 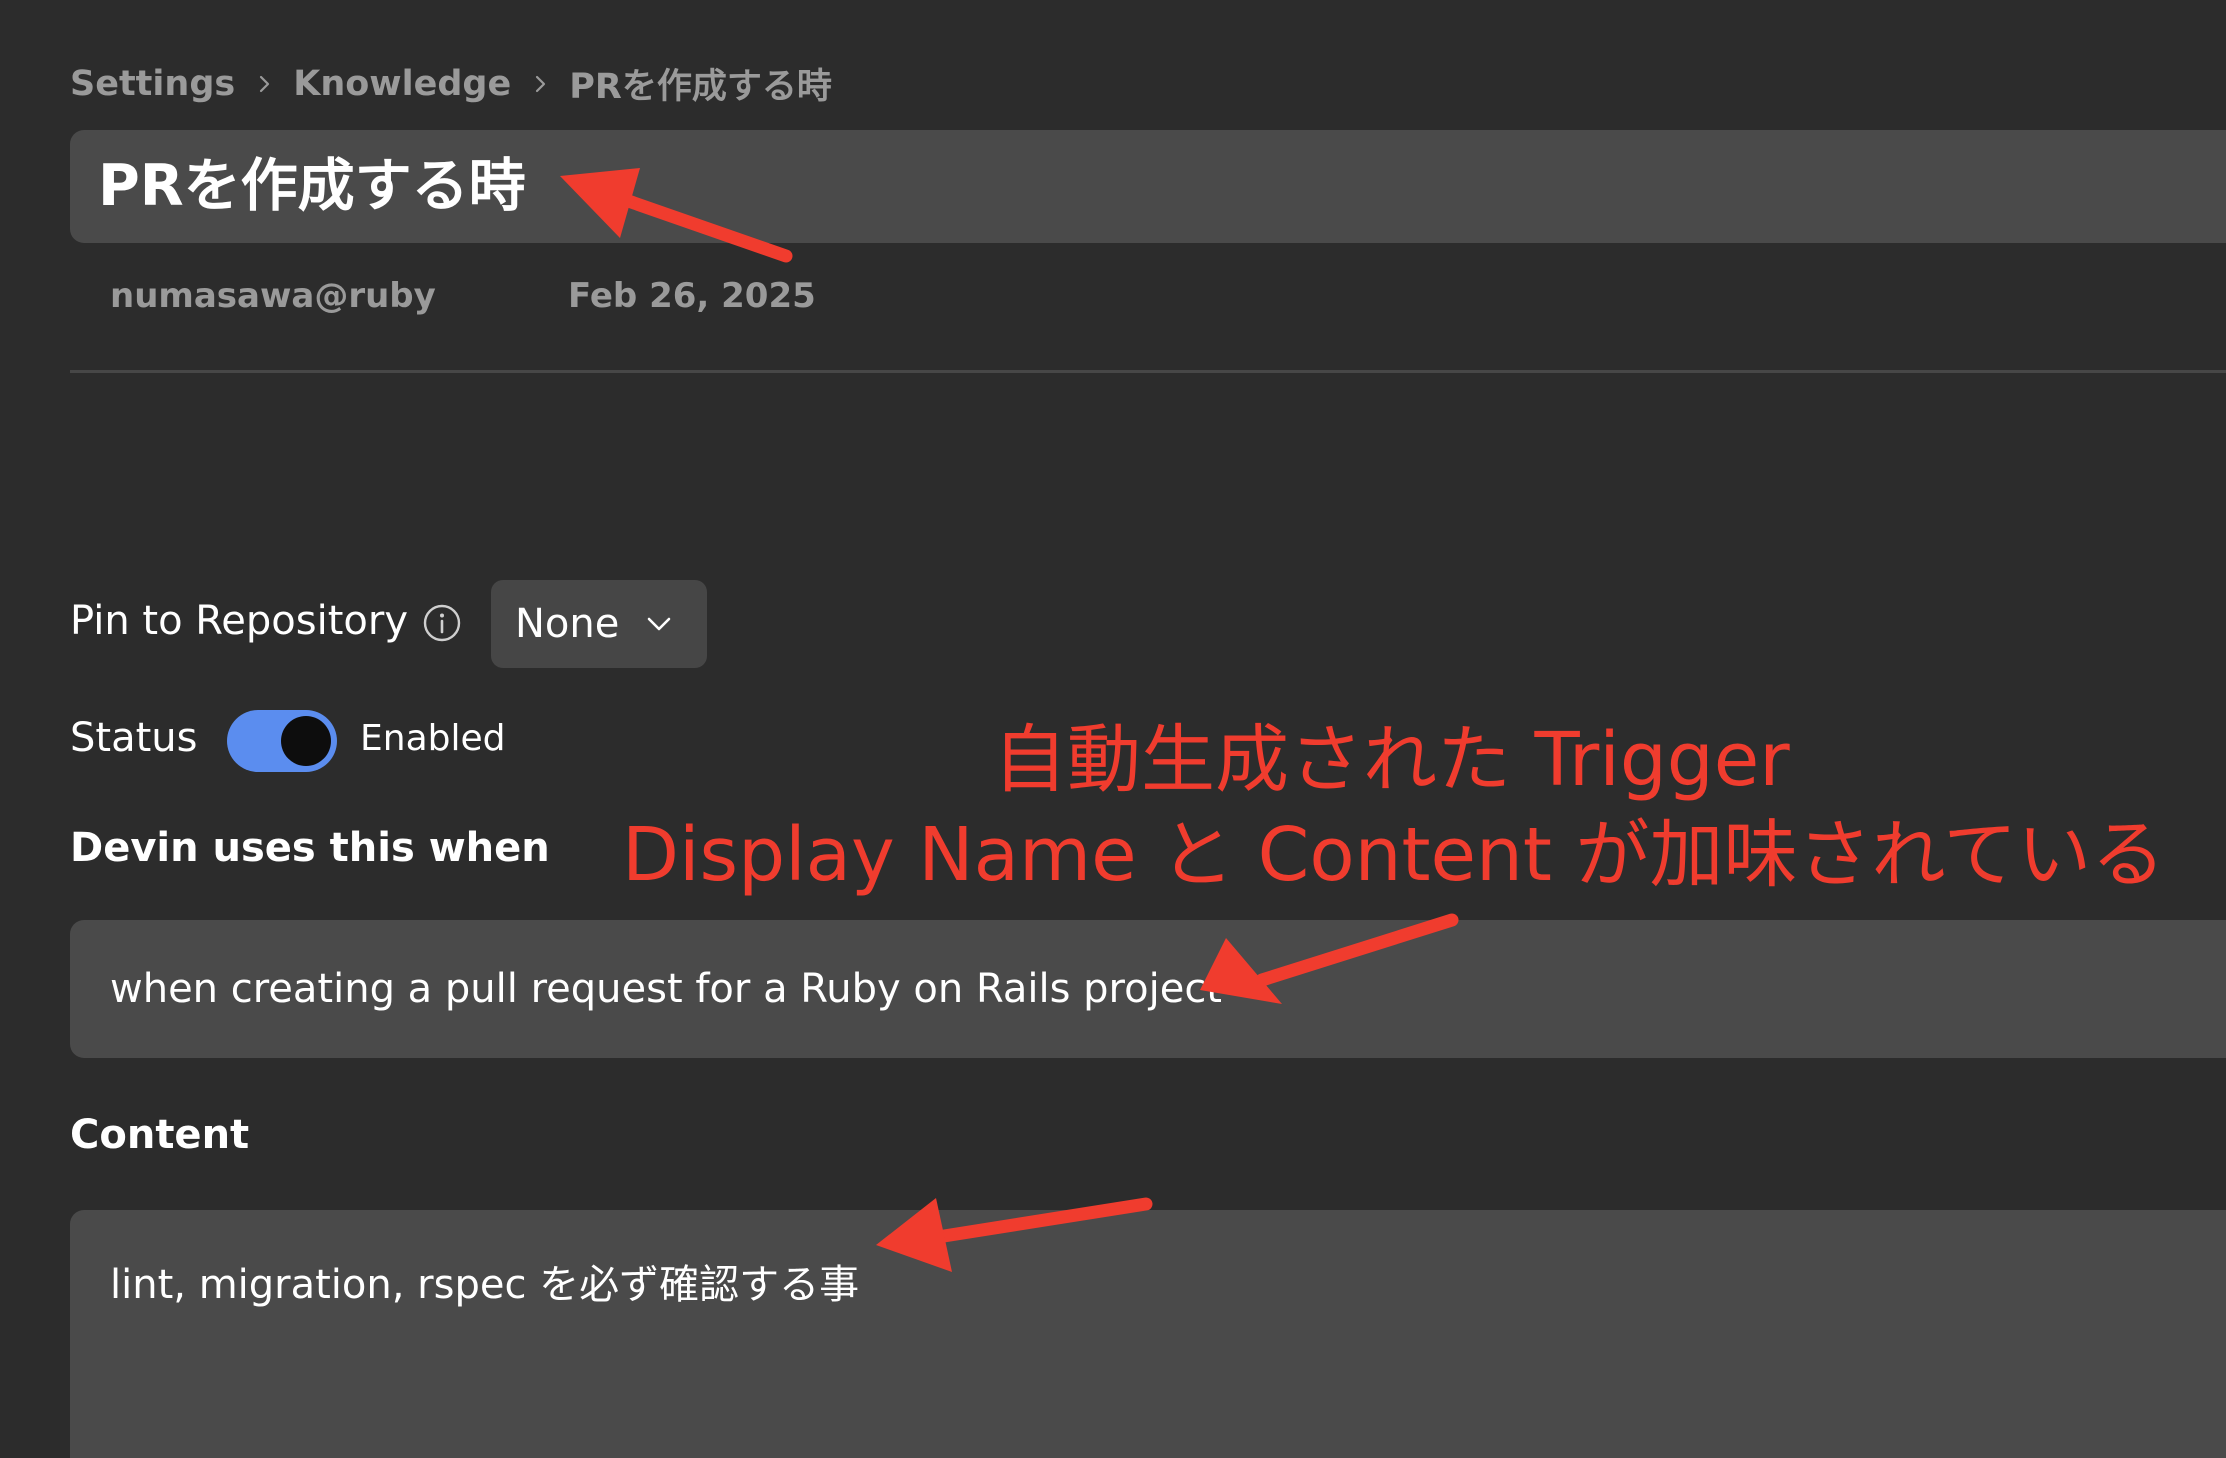 What do you see at coordinates (273, 296) in the screenshot?
I see `author-label: numasawa@ruby` at bounding box center [273, 296].